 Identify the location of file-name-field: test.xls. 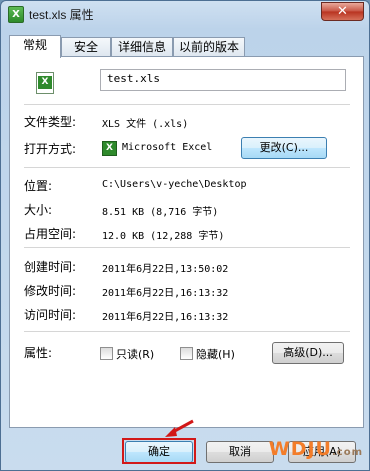
(223, 80).